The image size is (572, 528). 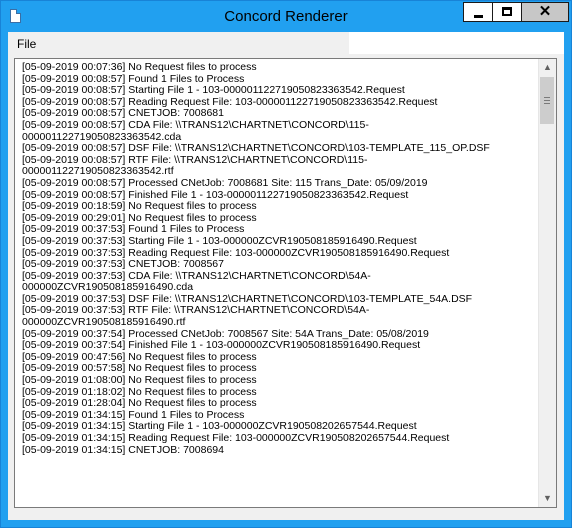 I want to click on close-icon: ✕, so click(x=545, y=11).